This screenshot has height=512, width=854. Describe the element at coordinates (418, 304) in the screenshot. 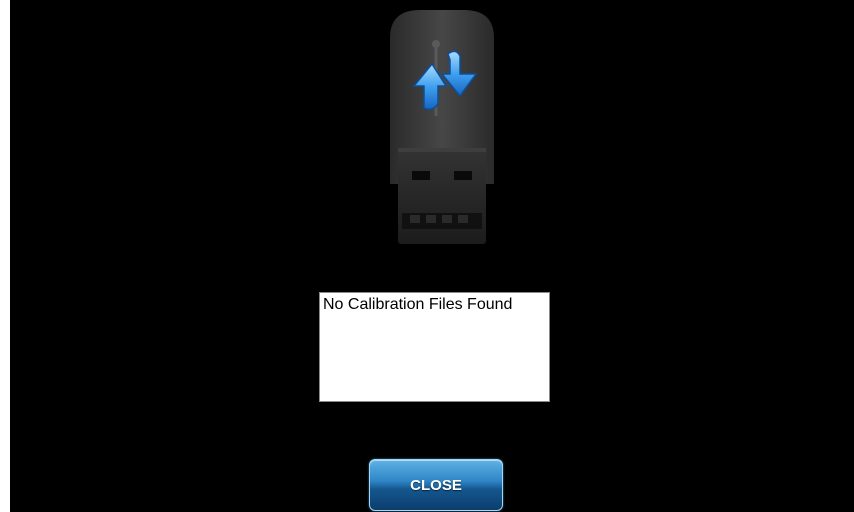

I see `file-list-item: No Calibration Files Found` at that location.